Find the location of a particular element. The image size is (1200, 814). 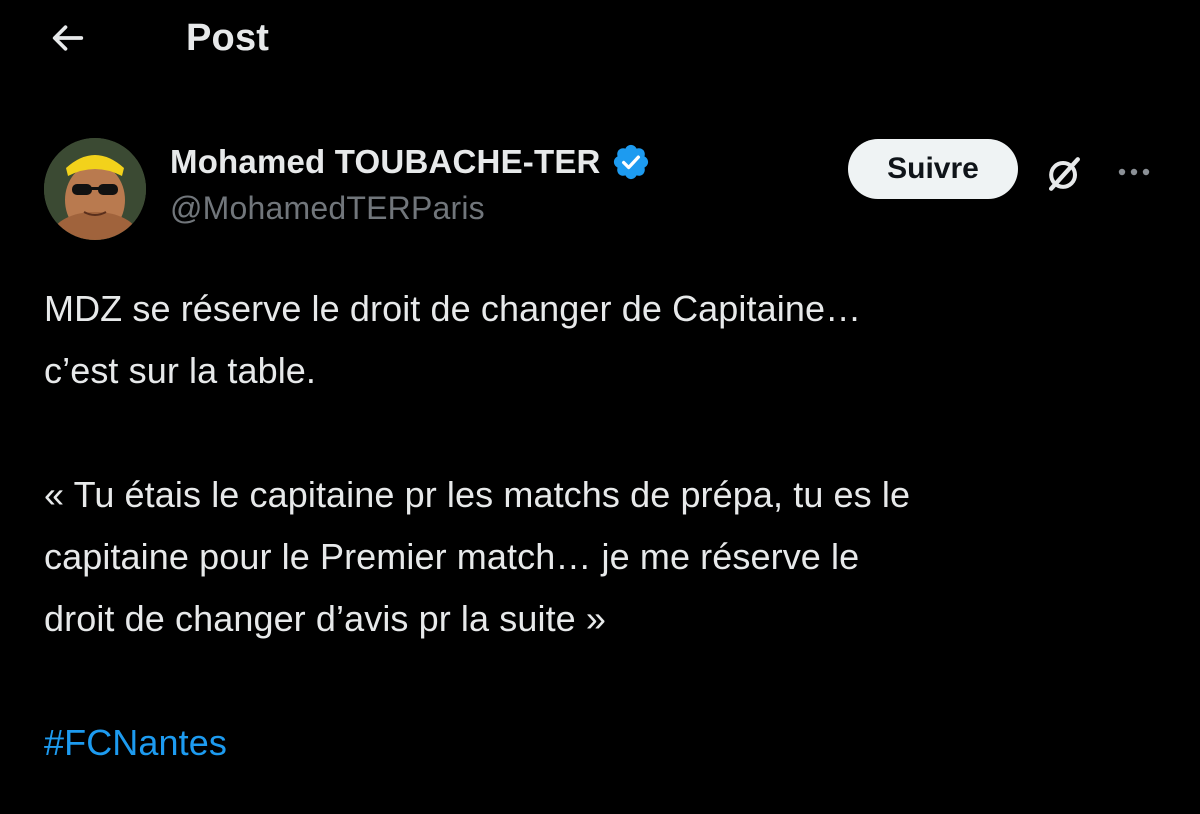

more-dots-icon is located at coordinates (1134, 174).